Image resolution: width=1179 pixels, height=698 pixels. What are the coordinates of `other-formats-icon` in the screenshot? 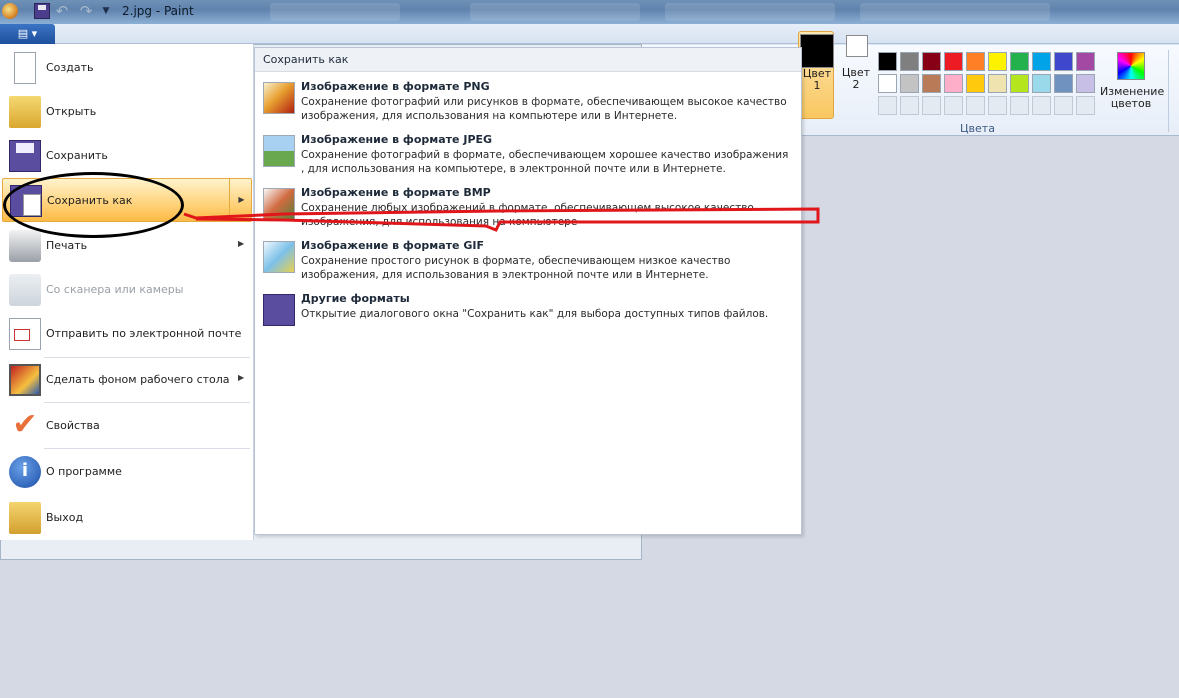 It's located at (279, 310).